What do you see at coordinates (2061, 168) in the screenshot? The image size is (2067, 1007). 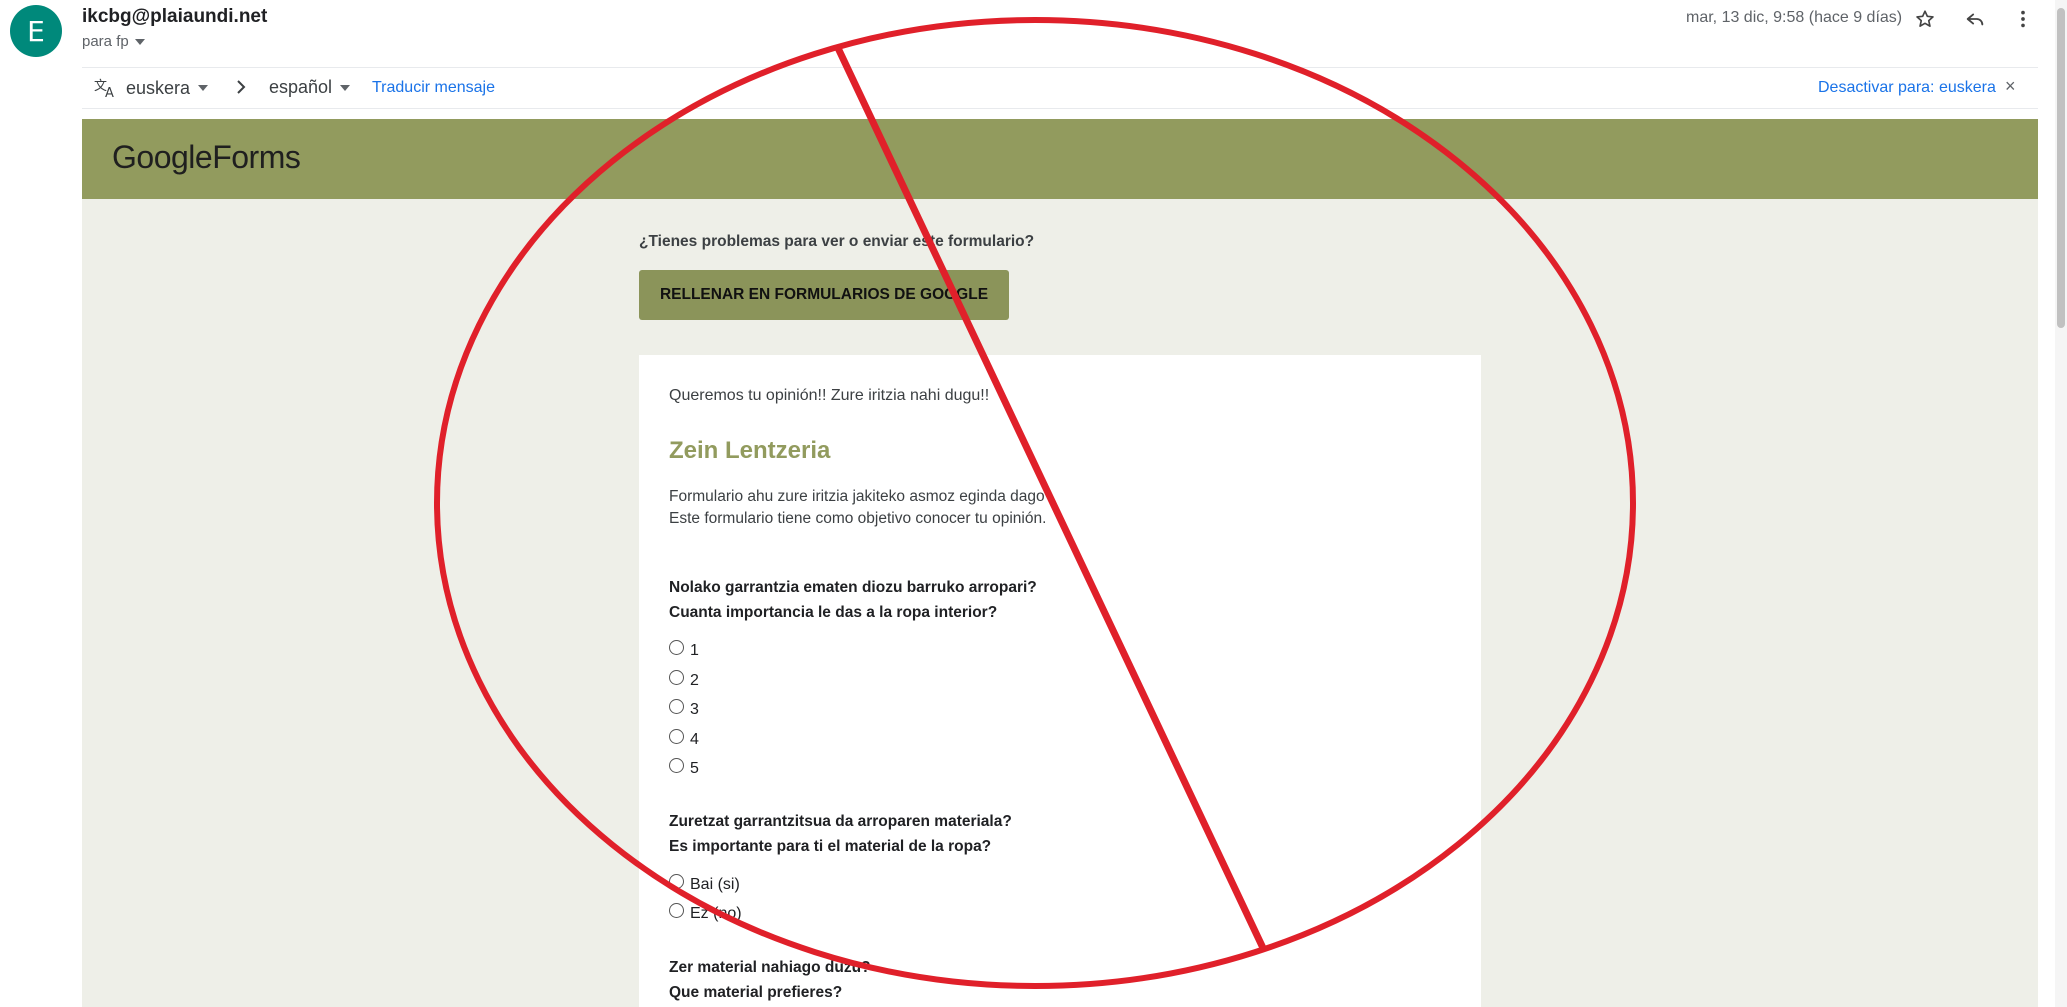 I see `scrollbar-thumb` at bounding box center [2061, 168].